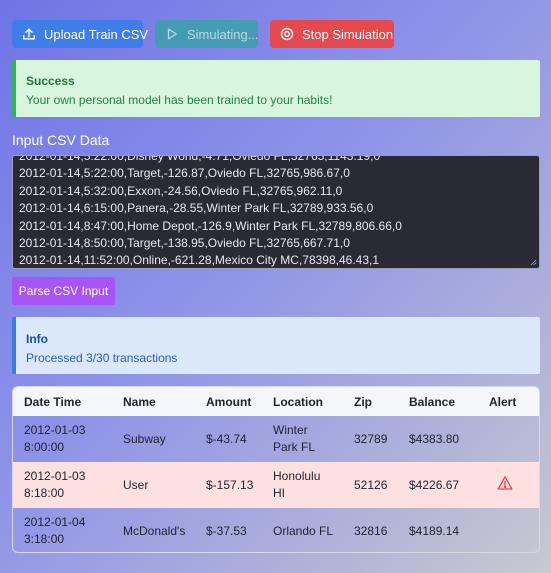 This screenshot has height=573, width=551. What do you see at coordinates (363, 401) in the screenshot?
I see `header-zip: Zip` at bounding box center [363, 401].